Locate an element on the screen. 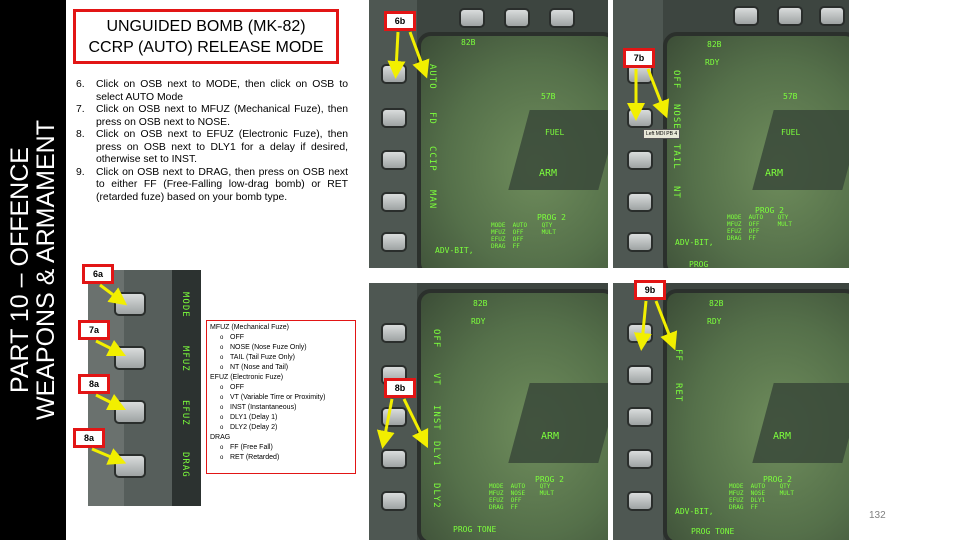 Image resolution: width=960 pixels, height=540 pixels. hud-efuz-dly2: DLY2 is located at coordinates (436, 496).